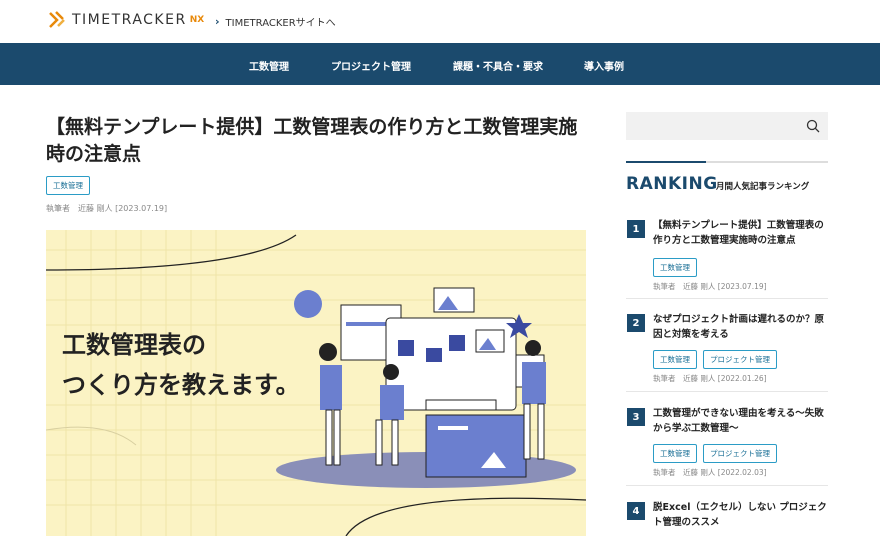 The width and height of the screenshot is (880, 536). I want to click on rank-title: なぜプロジェクト計画は遅れるのか？原因と対策を考える, so click(740, 327).